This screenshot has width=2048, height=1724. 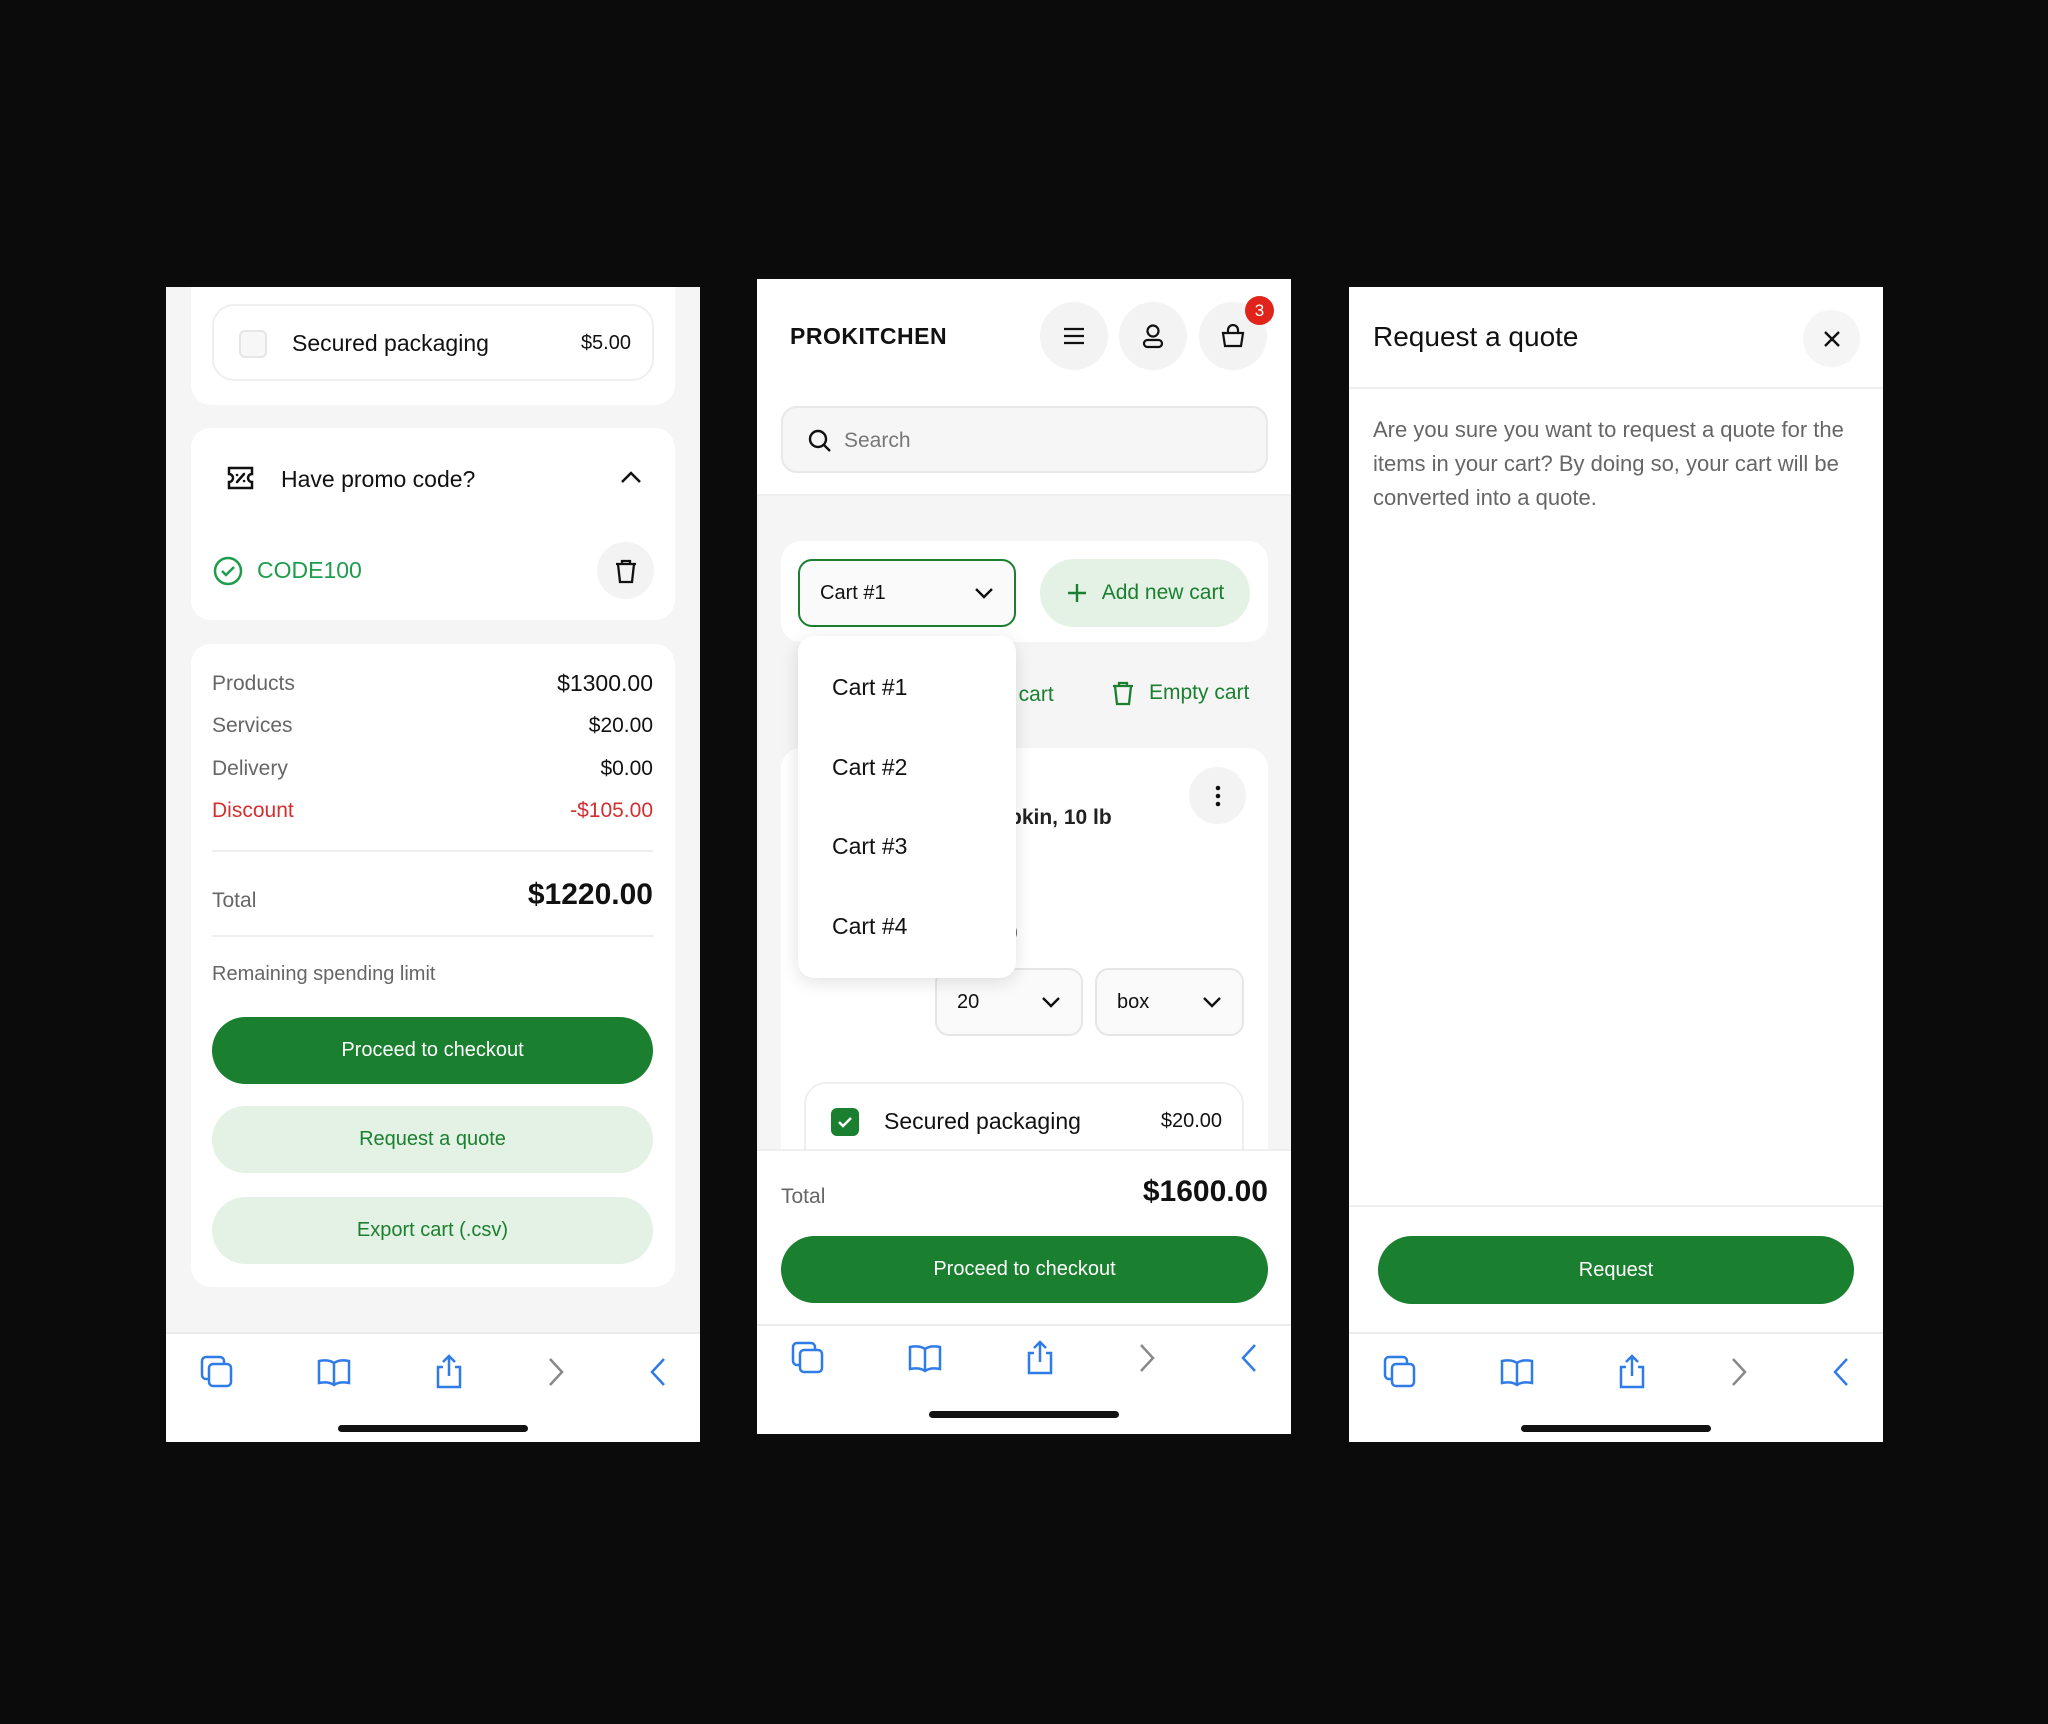 I want to click on empty-cart-button: Empty cart, so click(x=1180, y=693).